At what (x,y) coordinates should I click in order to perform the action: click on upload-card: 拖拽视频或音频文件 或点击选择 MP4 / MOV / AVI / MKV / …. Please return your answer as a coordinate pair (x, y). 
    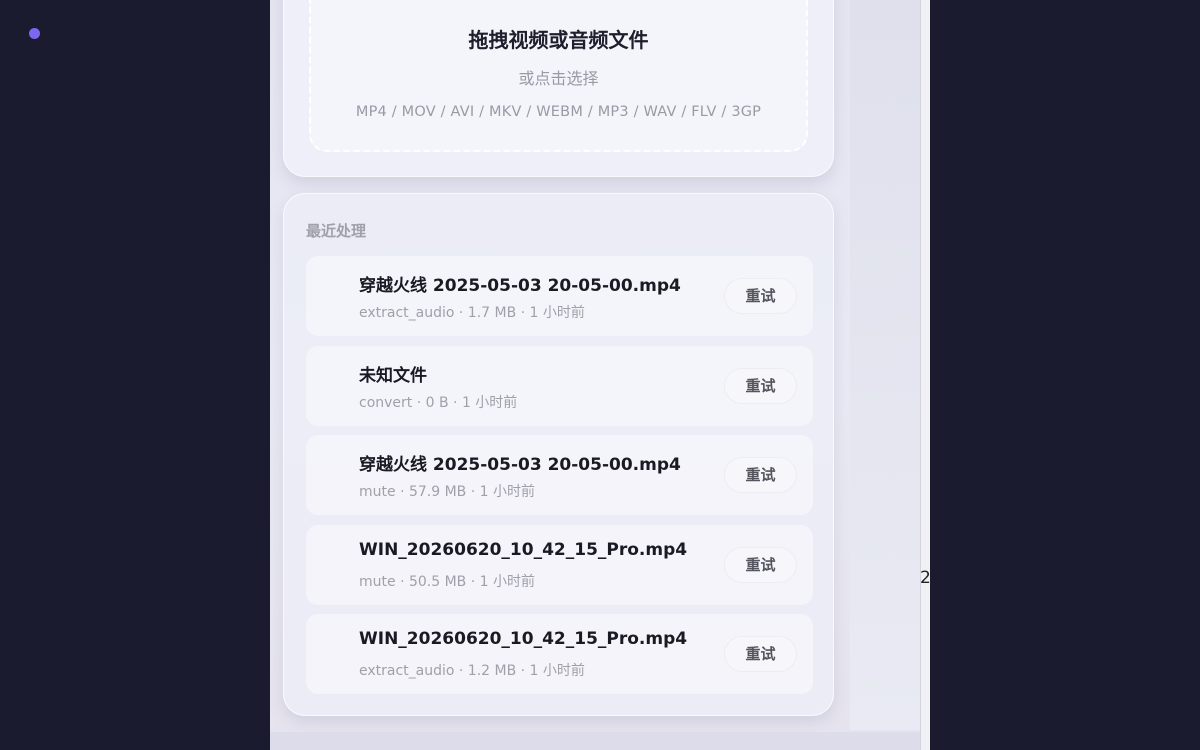
    Looking at the image, I should click on (558, 88).